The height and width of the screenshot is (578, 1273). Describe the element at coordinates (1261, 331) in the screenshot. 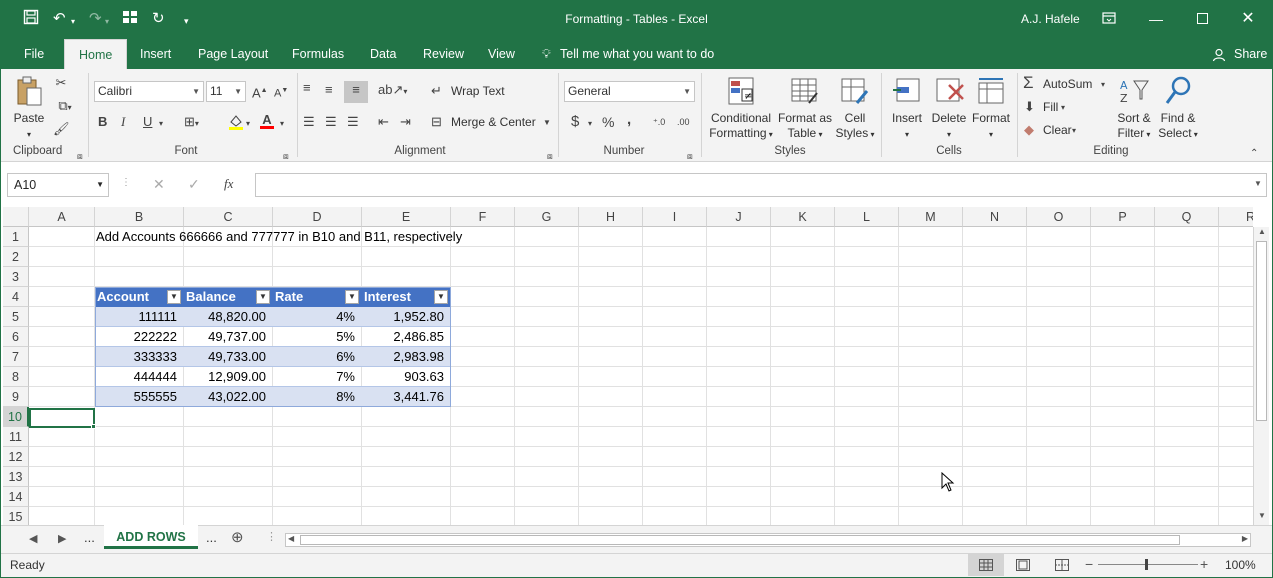

I see `vertical-scroll-thumb` at that location.